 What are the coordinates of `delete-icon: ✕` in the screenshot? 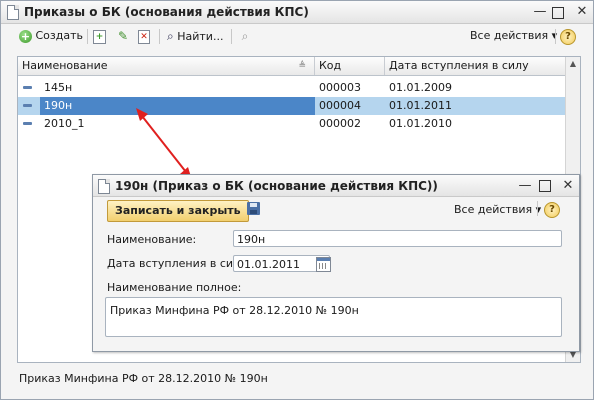 It's located at (144, 37).